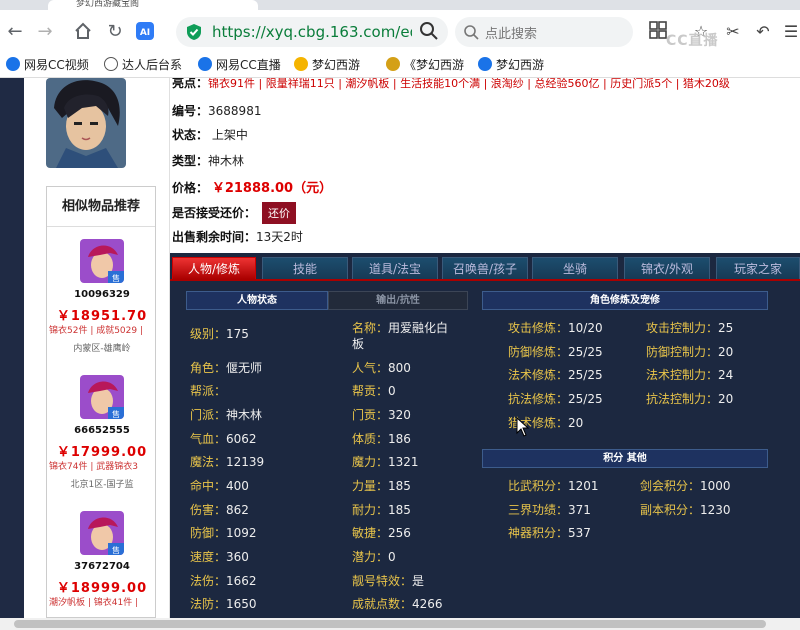  What do you see at coordinates (279, 213) in the screenshot?
I see `bargain-button: 还价` at bounding box center [279, 213].